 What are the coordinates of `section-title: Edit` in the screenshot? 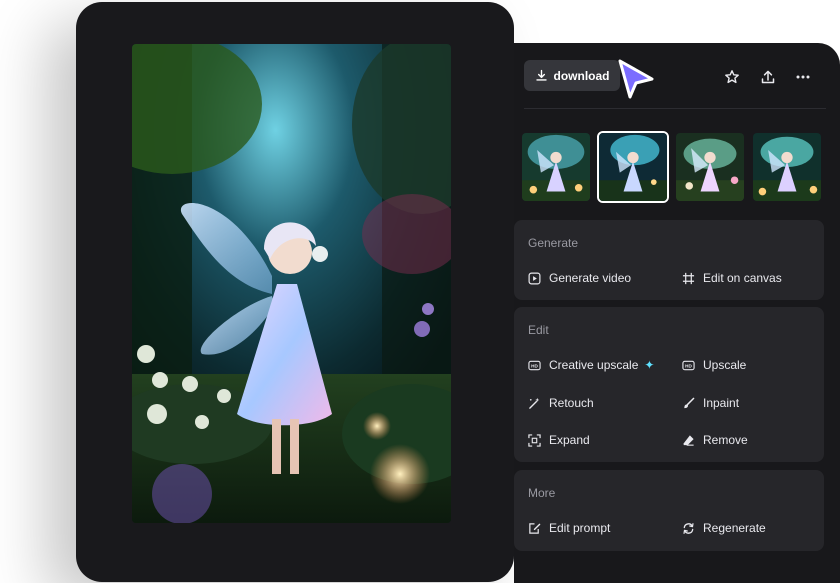 It's located at (538, 330).